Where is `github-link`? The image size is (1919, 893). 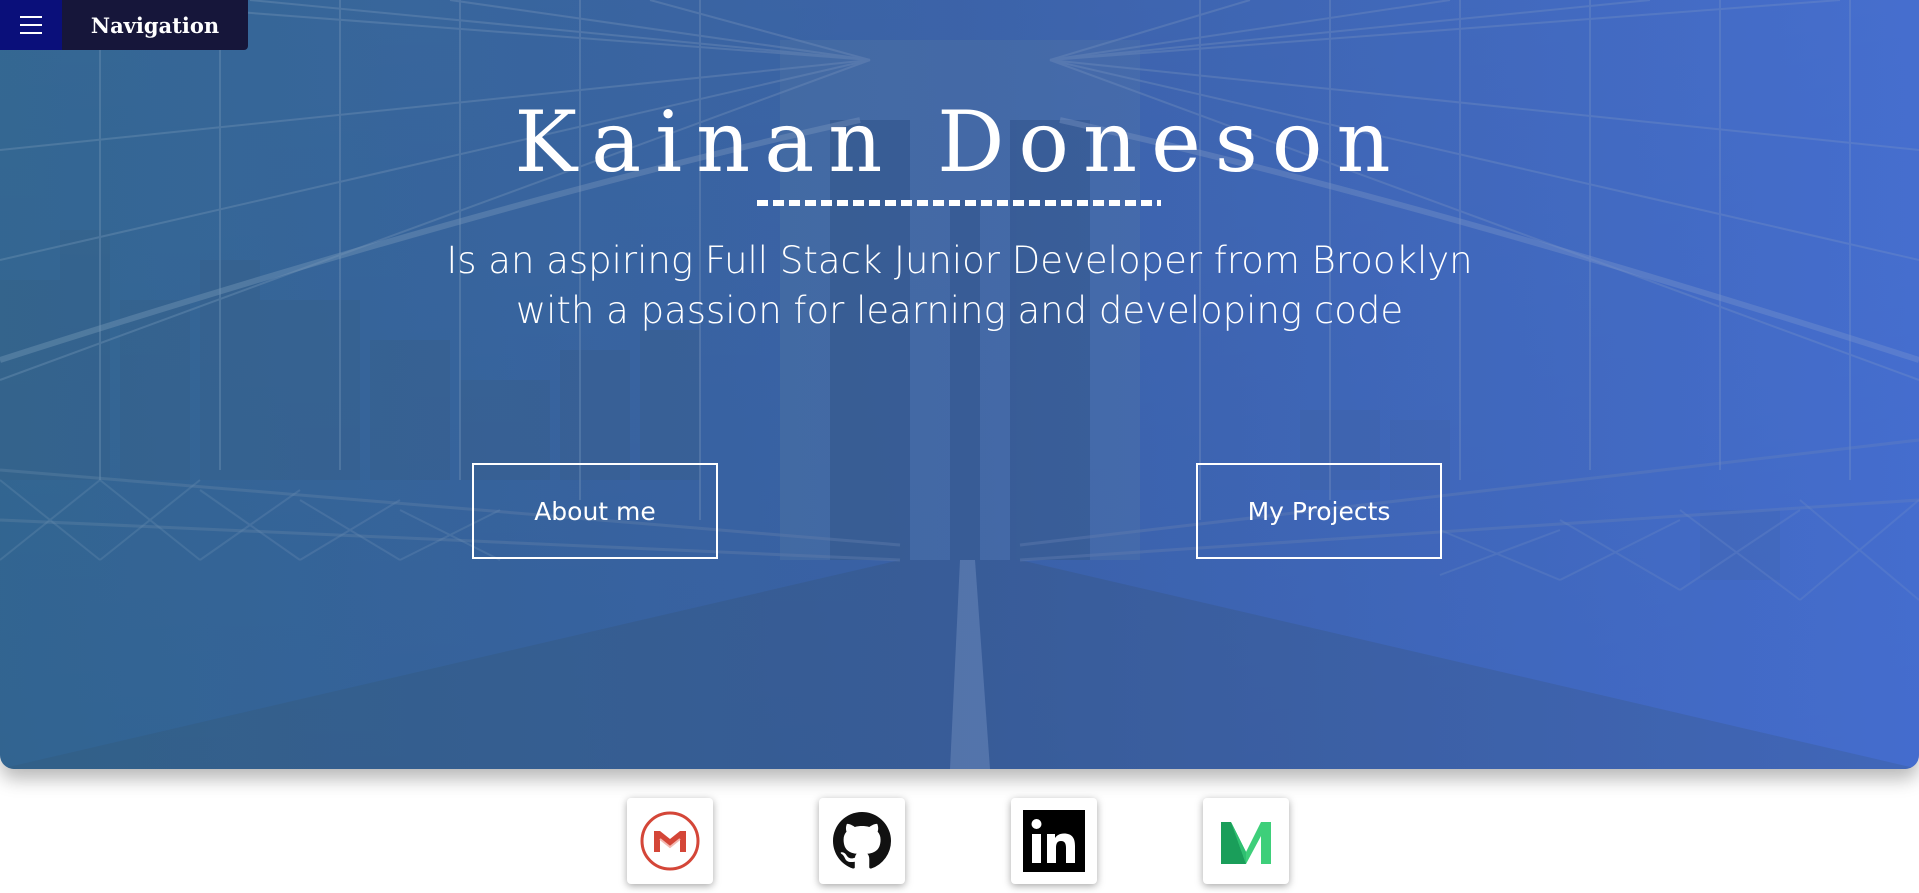 github-link is located at coordinates (862, 841).